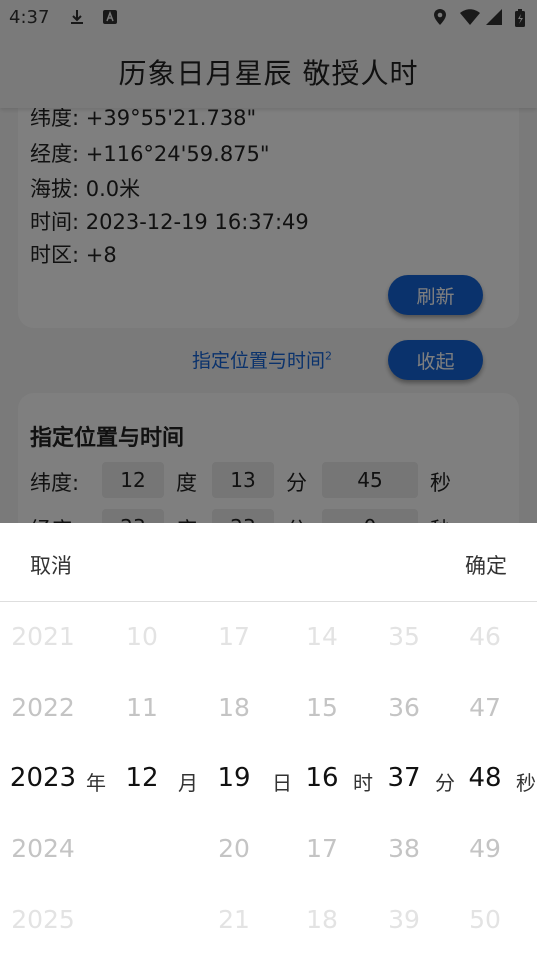 Image resolution: width=537 pixels, height=956 pixels. Describe the element at coordinates (404, 919) in the screenshot. I see `wheel-item: 39` at that location.